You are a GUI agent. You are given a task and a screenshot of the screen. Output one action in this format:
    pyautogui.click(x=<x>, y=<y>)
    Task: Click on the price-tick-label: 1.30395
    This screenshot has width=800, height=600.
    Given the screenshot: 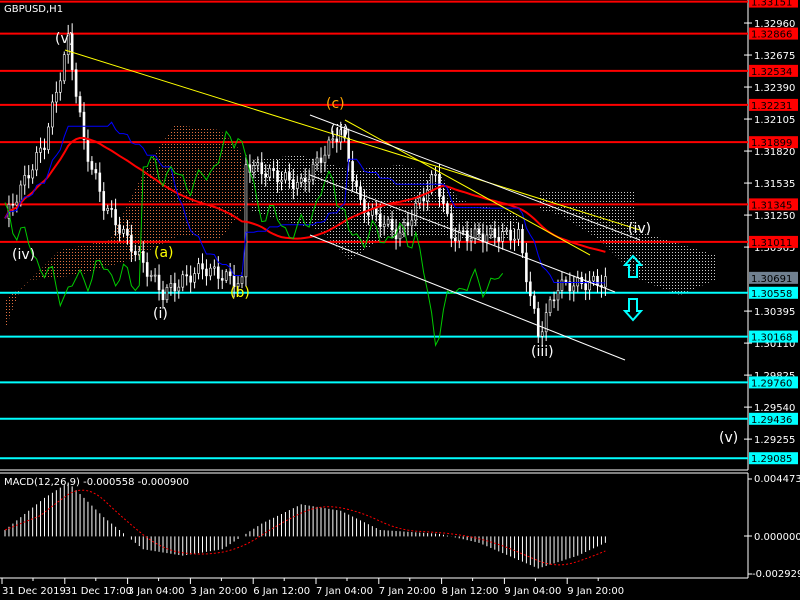 What is the action you would take?
    pyautogui.click(x=774, y=312)
    